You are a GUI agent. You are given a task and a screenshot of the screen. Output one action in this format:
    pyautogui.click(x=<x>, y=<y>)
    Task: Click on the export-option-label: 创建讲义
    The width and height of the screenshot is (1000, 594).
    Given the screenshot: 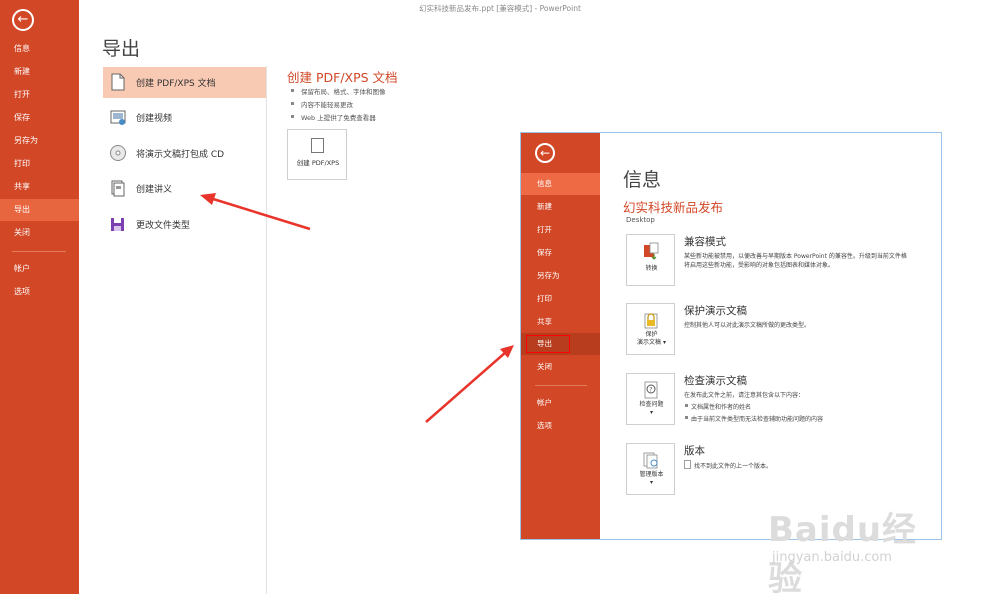 What is the action you would take?
    pyautogui.click(x=154, y=190)
    